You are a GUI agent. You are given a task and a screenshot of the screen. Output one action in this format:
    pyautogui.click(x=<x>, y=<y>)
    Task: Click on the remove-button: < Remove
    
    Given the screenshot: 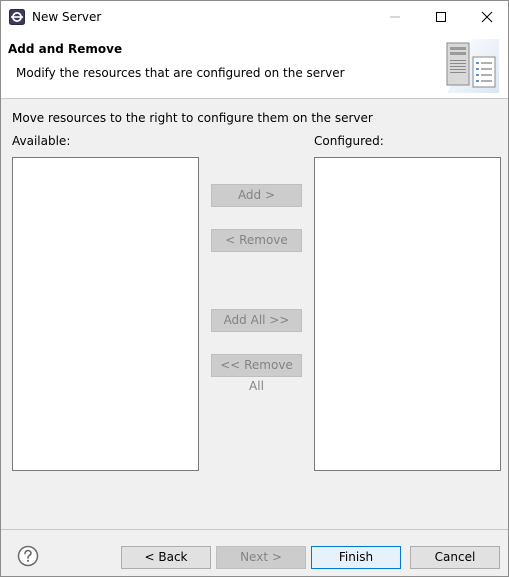 What is the action you would take?
    pyautogui.click(x=256, y=240)
    